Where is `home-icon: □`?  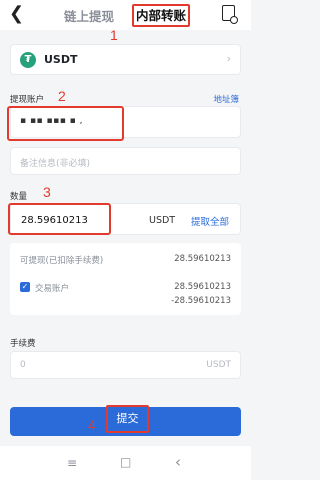 home-icon: □ is located at coordinates (125, 462).